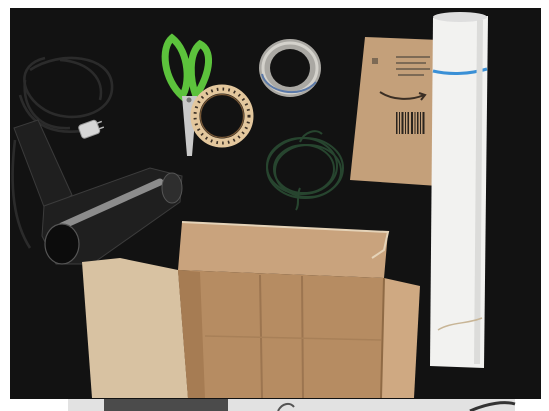 This screenshot has height=411, width=549. I want to click on cardboard-sheet, so click(395, 111).